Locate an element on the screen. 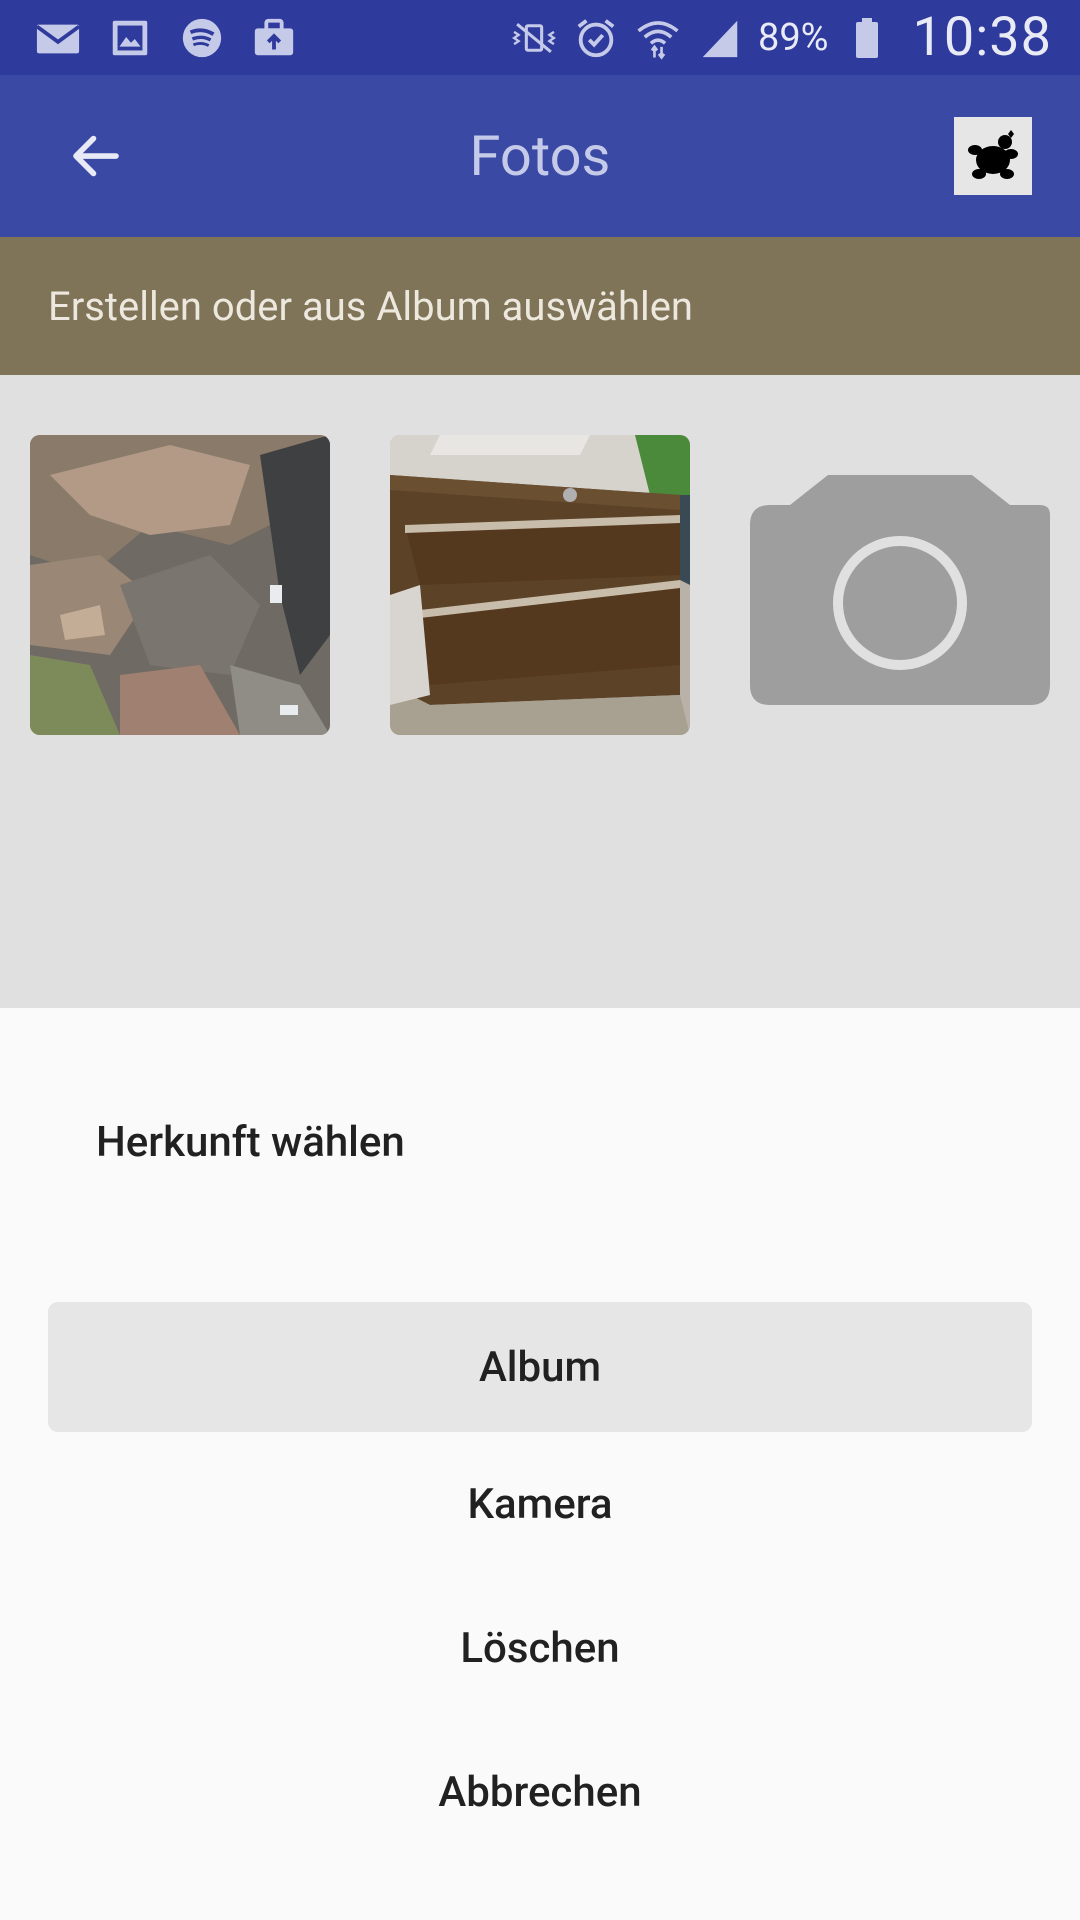 The width and height of the screenshot is (1080, 1920). notification-icons is located at coordinates (166, 38).